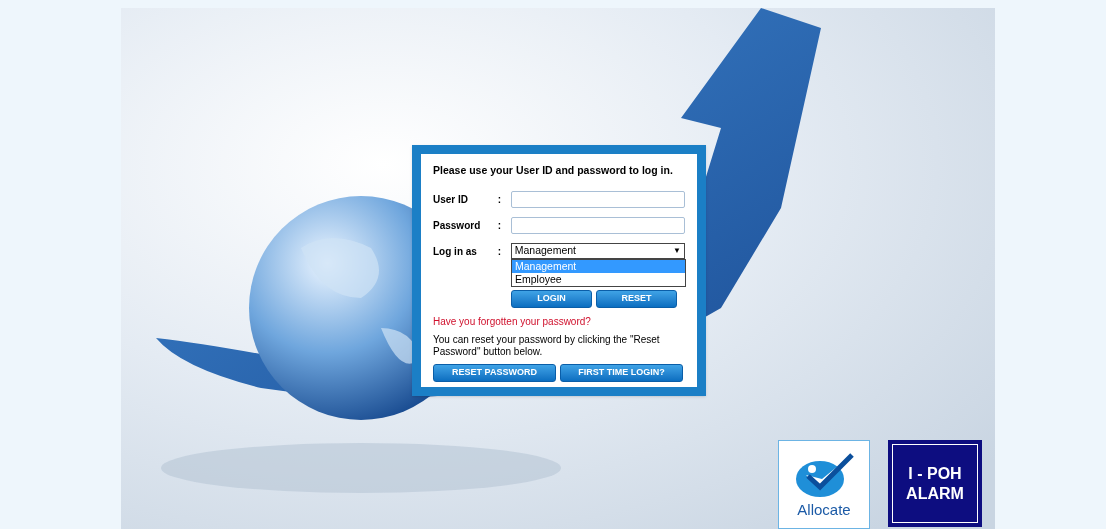 The image size is (1106, 529). What do you see at coordinates (451, 199) in the screenshot?
I see `field-label: User ID` at bounding box center [451, 199].